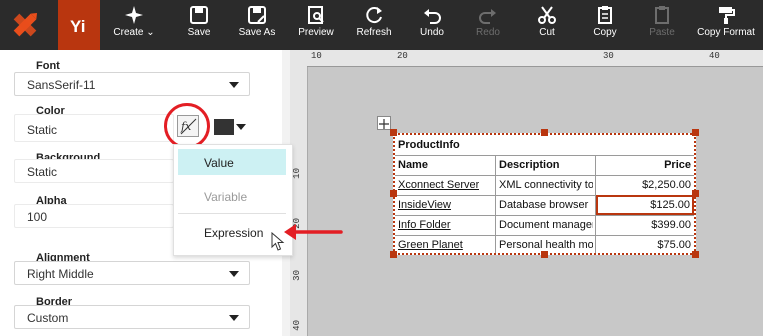  I want to click on paint-roller-icon, so click(727, 15).